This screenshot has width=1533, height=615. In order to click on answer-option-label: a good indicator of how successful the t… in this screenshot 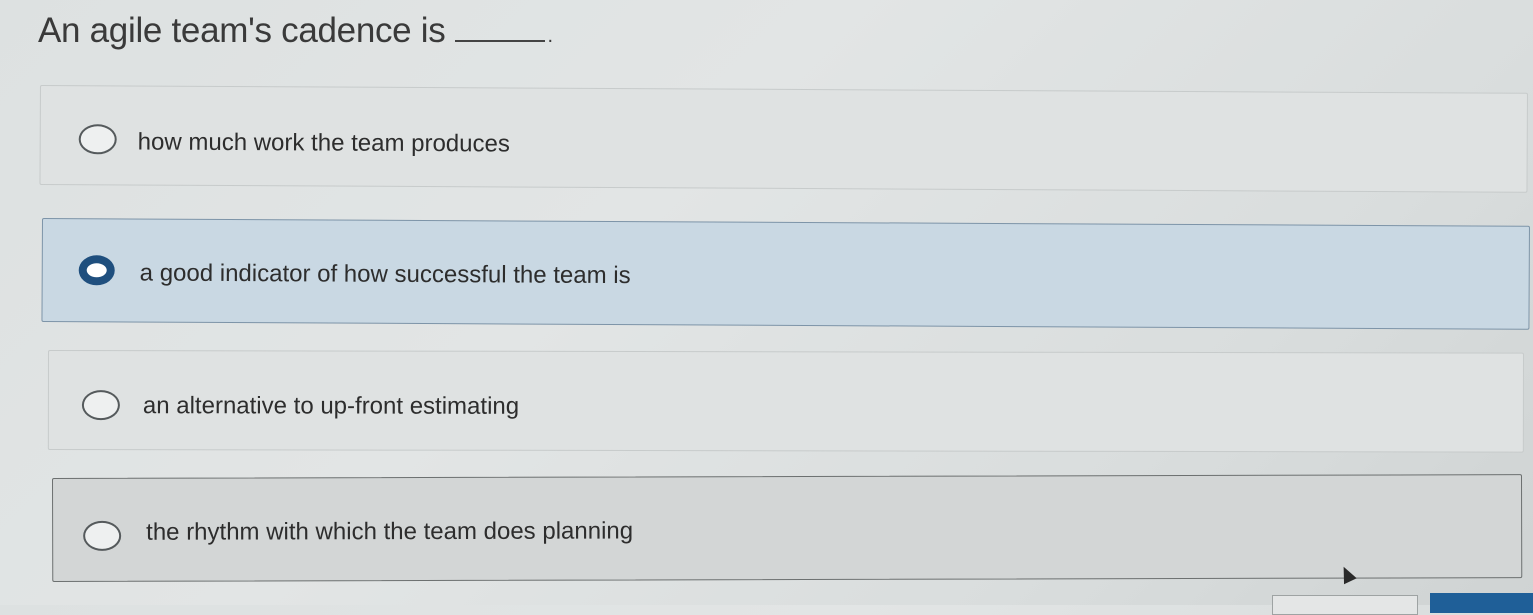, I will do `click(385, 274)`.